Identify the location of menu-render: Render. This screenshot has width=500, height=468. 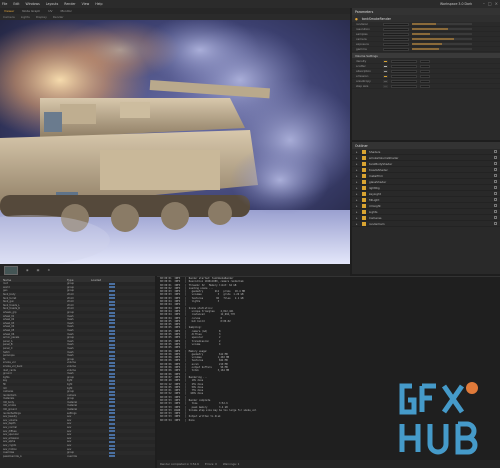
(69, 4).